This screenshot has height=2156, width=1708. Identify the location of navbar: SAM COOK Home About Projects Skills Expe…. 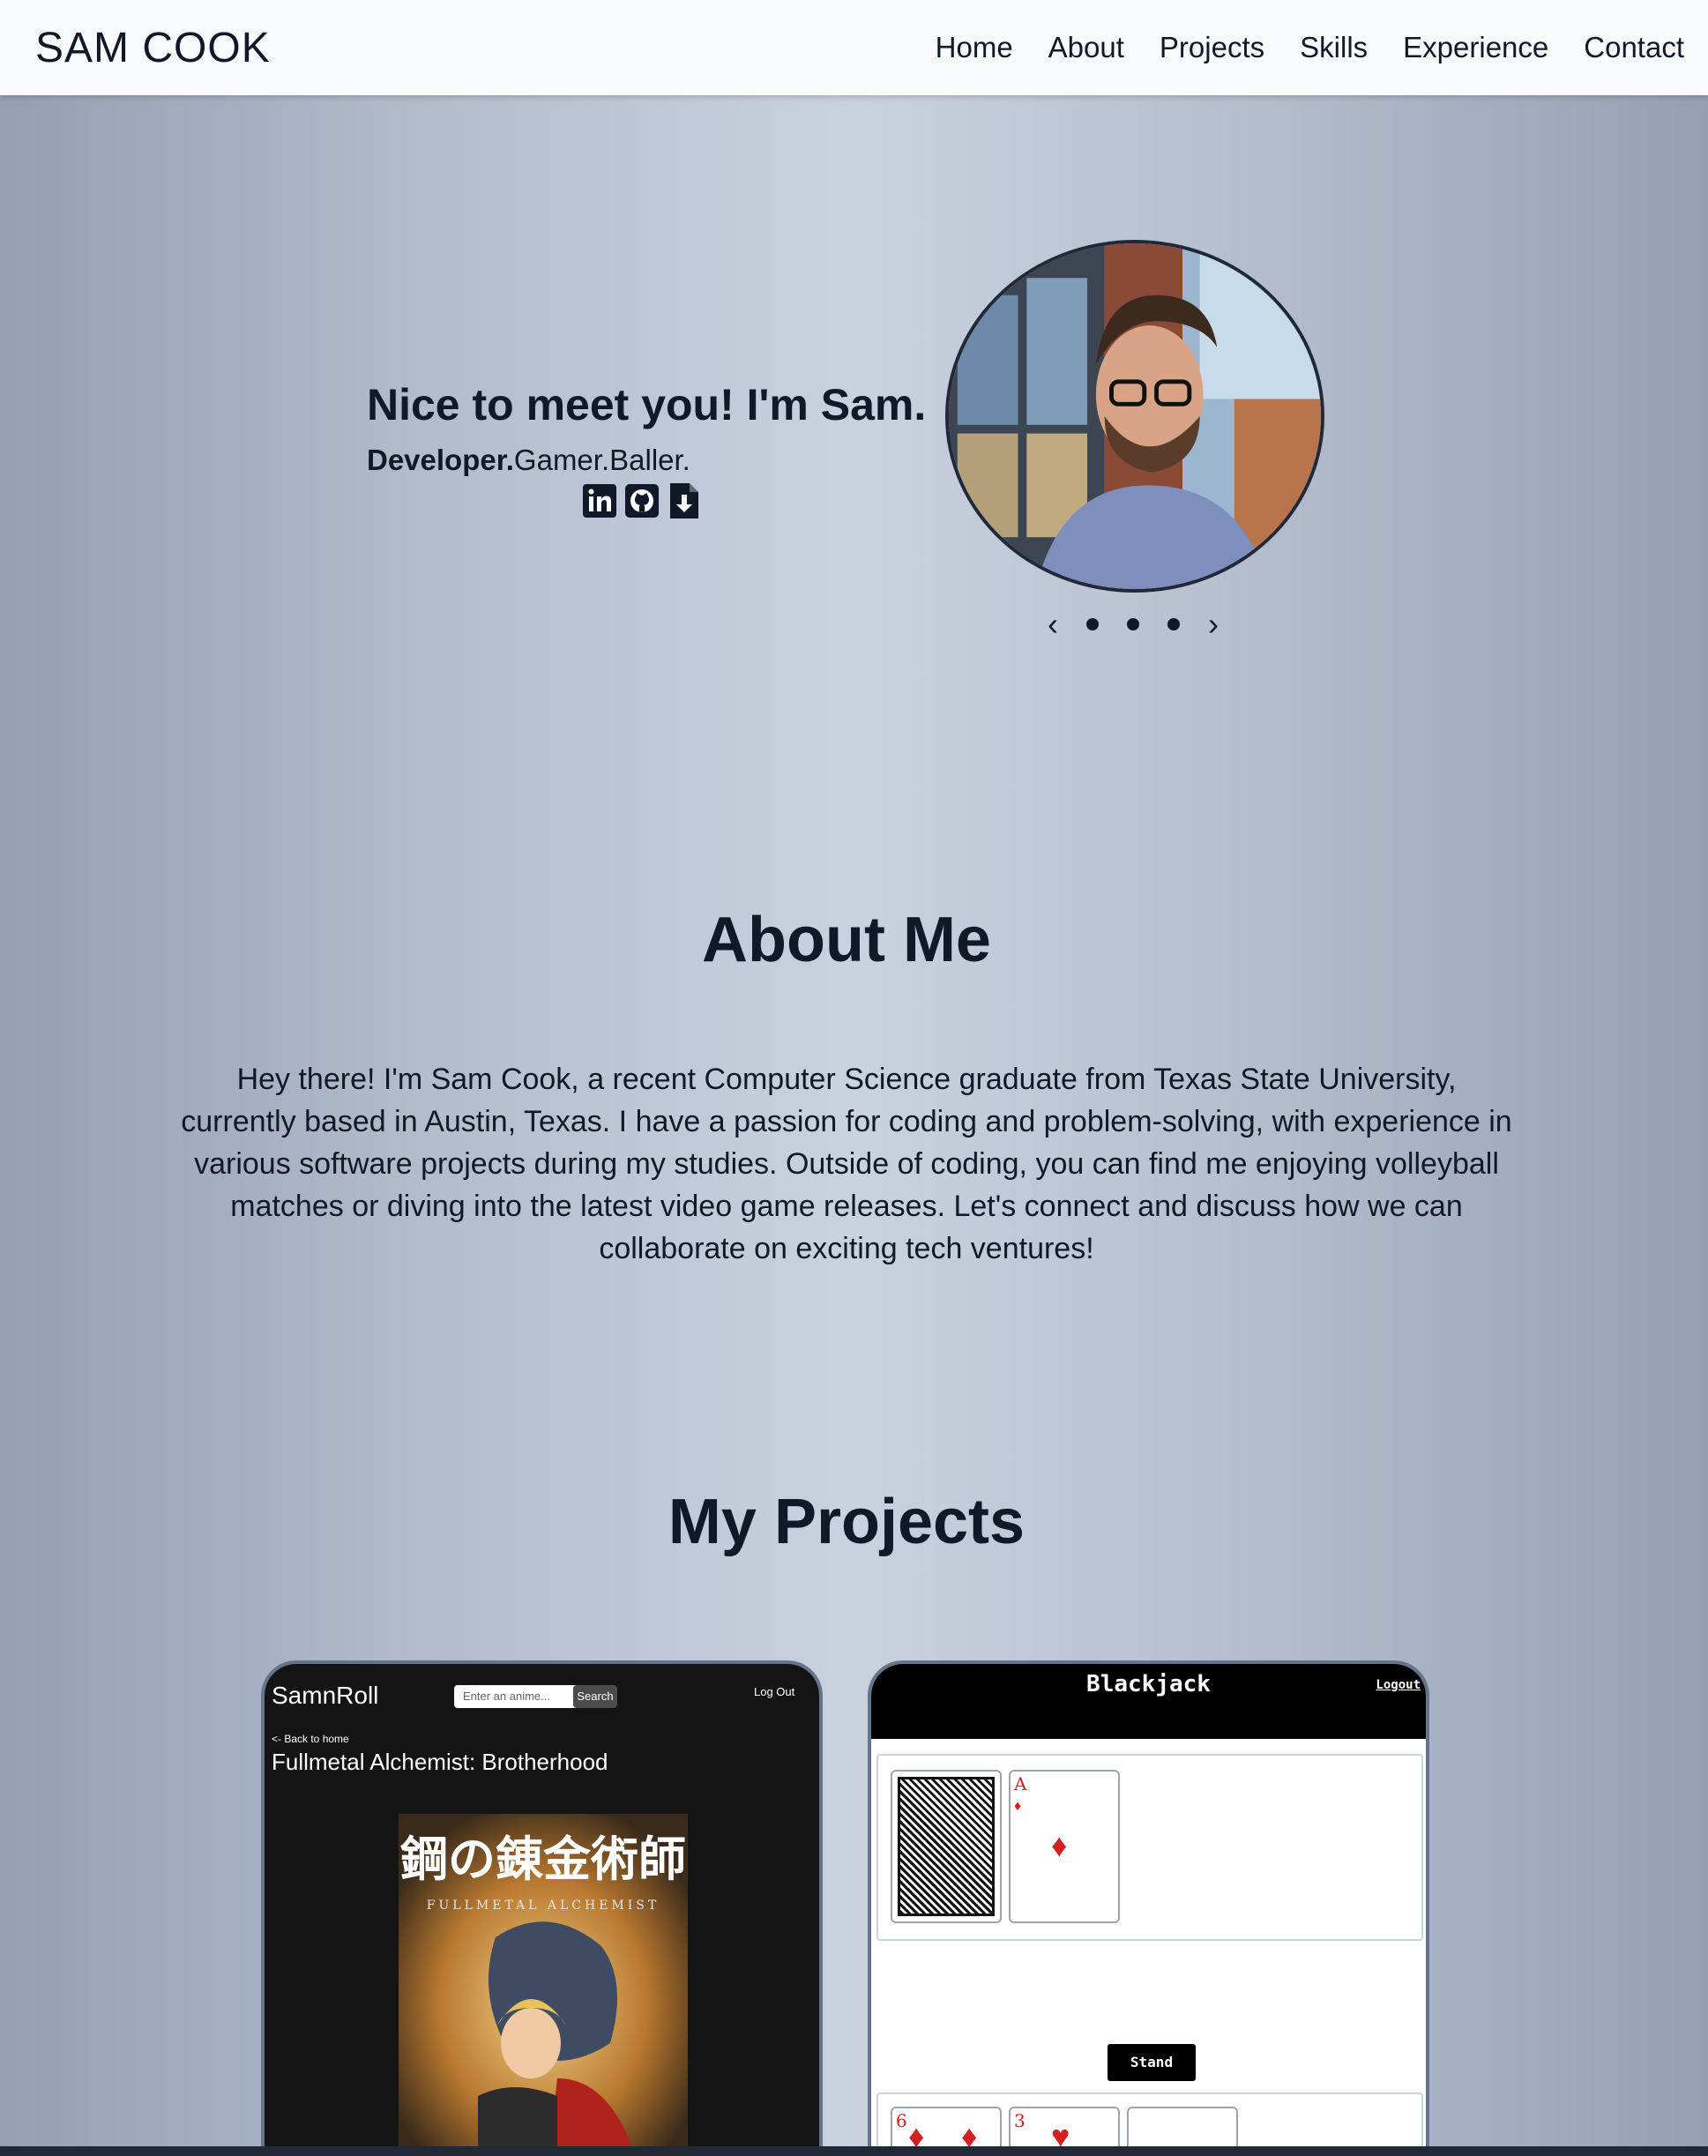
(854, 47).